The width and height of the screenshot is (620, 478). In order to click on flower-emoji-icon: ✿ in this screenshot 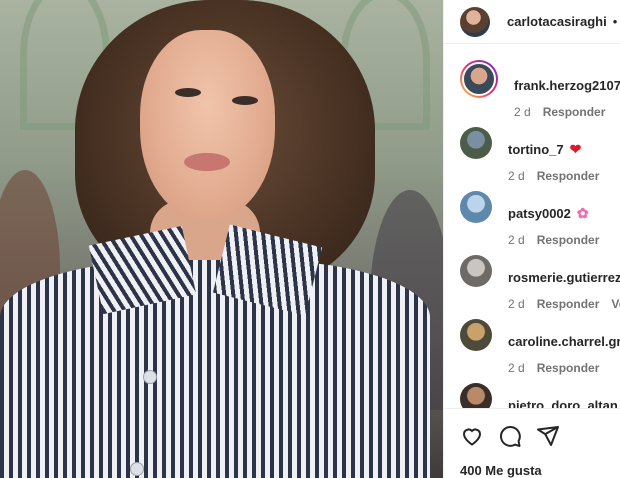, I will do `click(582, 212)`.